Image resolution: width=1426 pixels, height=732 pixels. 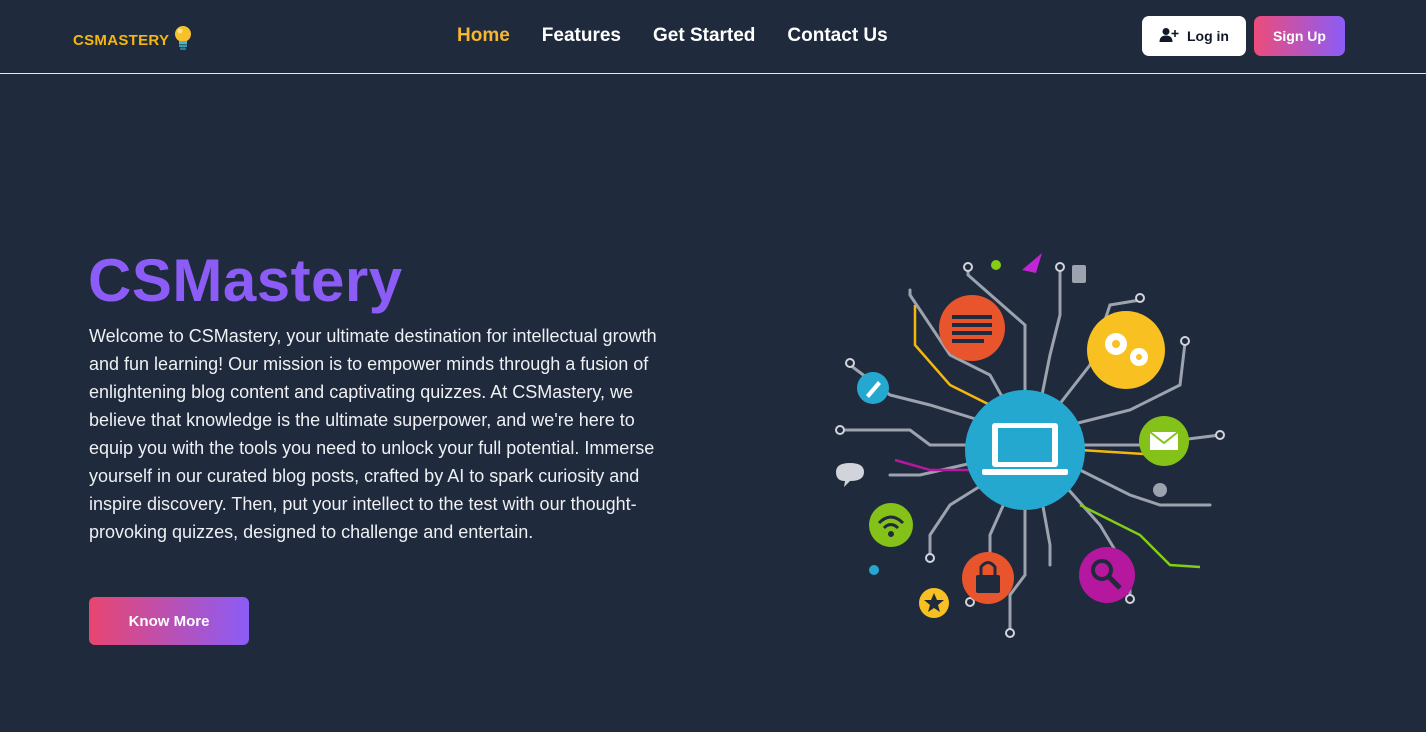 I want to click on nav-link-features: Features, so click(x=581, y=36).